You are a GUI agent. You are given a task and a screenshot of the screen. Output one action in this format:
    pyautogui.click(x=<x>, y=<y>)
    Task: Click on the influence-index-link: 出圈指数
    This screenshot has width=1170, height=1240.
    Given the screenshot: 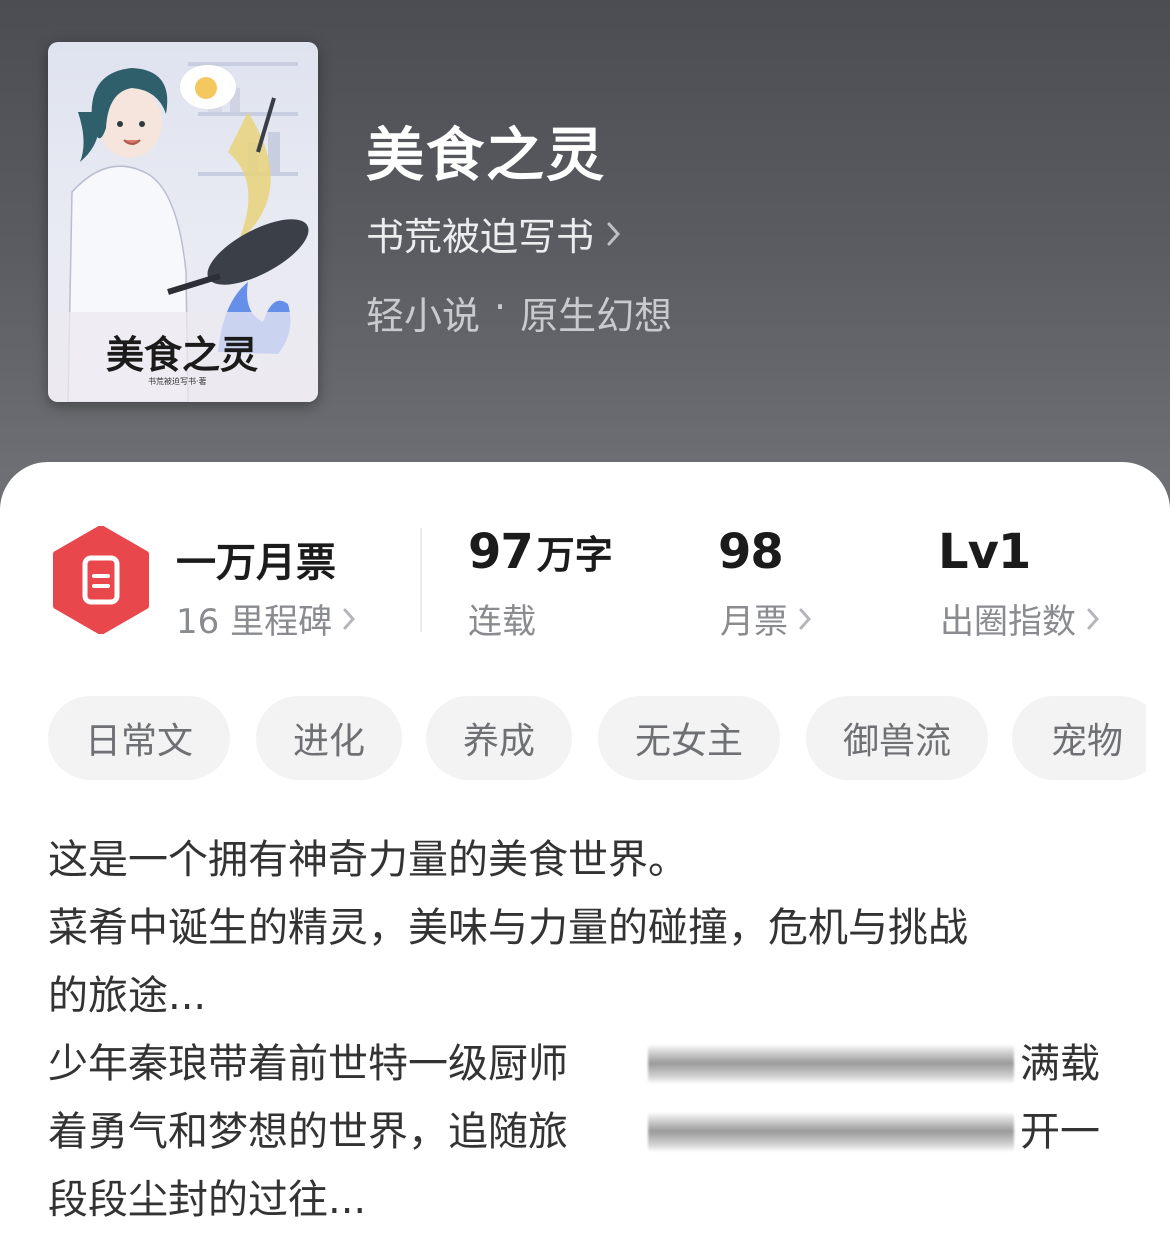 What is the action you would take?
    pyautogui.click(x=1020, y=618)
    